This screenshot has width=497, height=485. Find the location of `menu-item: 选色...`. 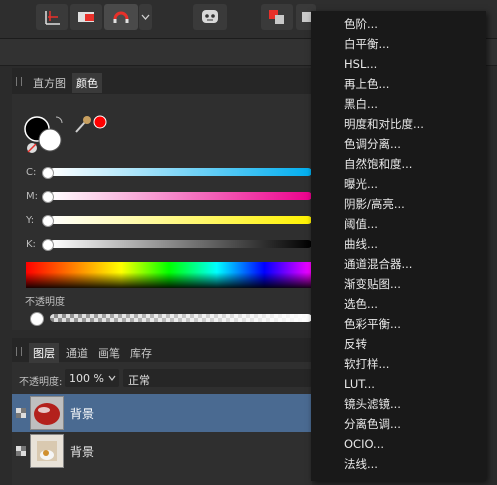

menu-item: 选色... is located at coordinates (398, 304).